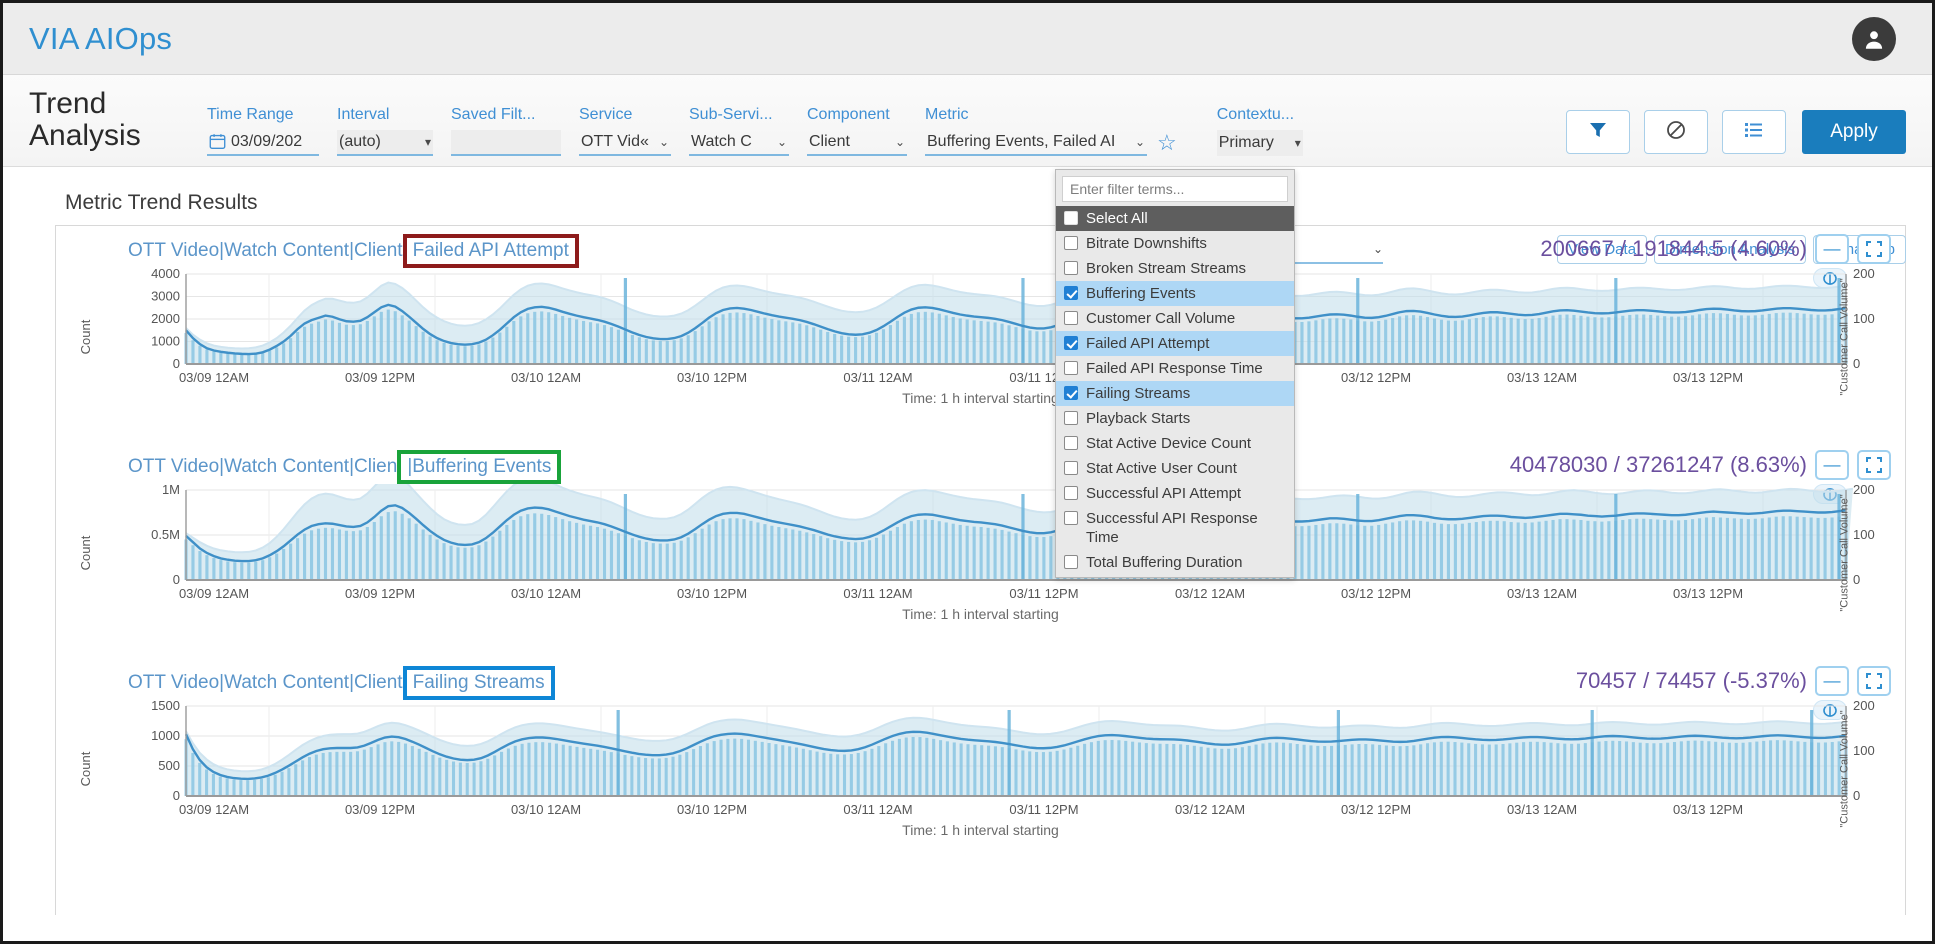 This screenshot has width=1935, height=944. Describe the element at coordinates (385, 143) in the screenshot. I see `interval-select: (auto) ▾` at that location.